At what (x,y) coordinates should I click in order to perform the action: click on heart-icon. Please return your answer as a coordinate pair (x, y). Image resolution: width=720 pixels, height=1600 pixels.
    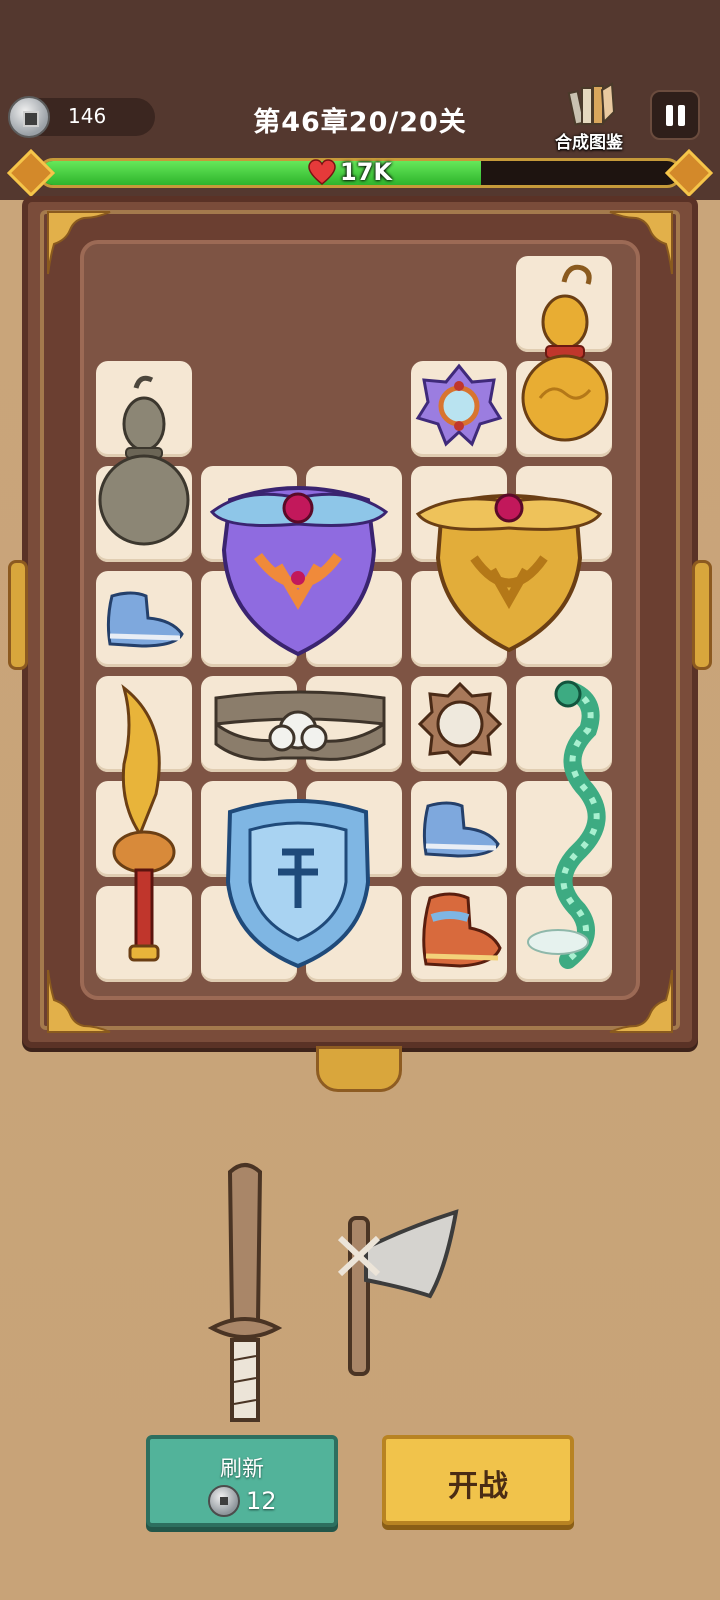
    Looking at the image, I should click on (322, 172).